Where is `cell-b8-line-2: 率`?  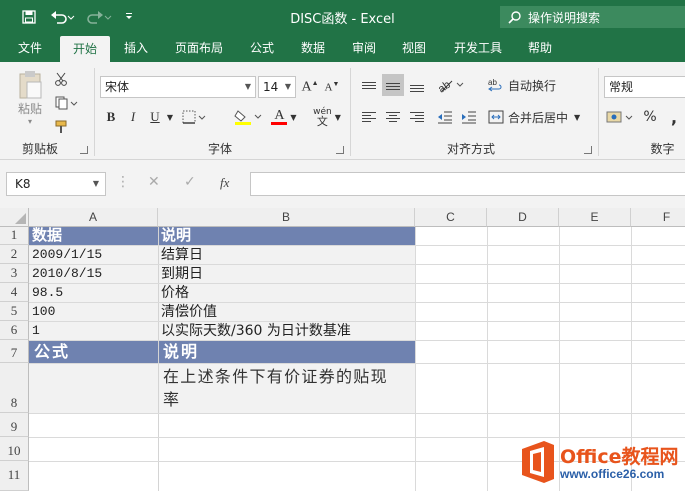
cell-b8-line-2: 率 is located at coordinates (171, 400).